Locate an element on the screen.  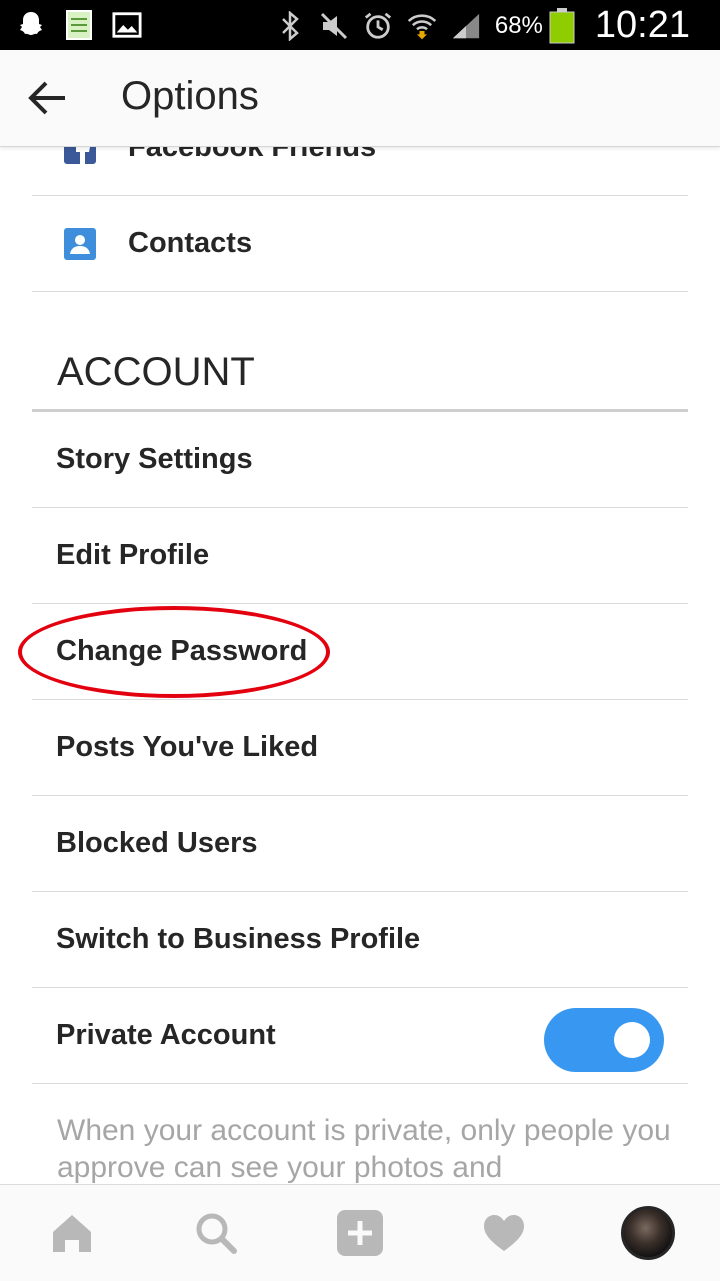
arrow-left-icon is located at coordinates (46, 98).